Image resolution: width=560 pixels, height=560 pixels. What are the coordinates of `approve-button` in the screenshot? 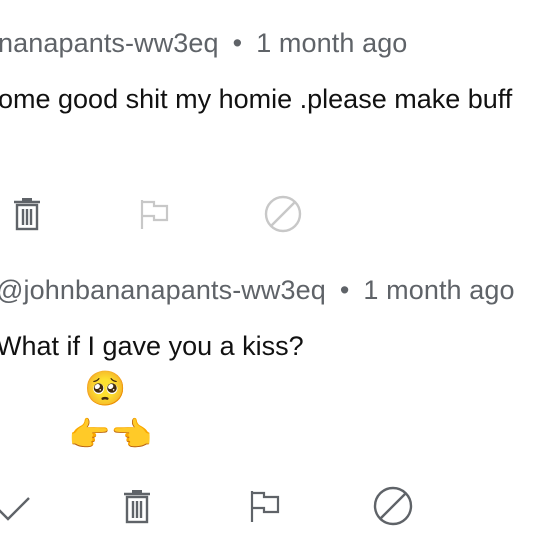 It's located at (18, 508).